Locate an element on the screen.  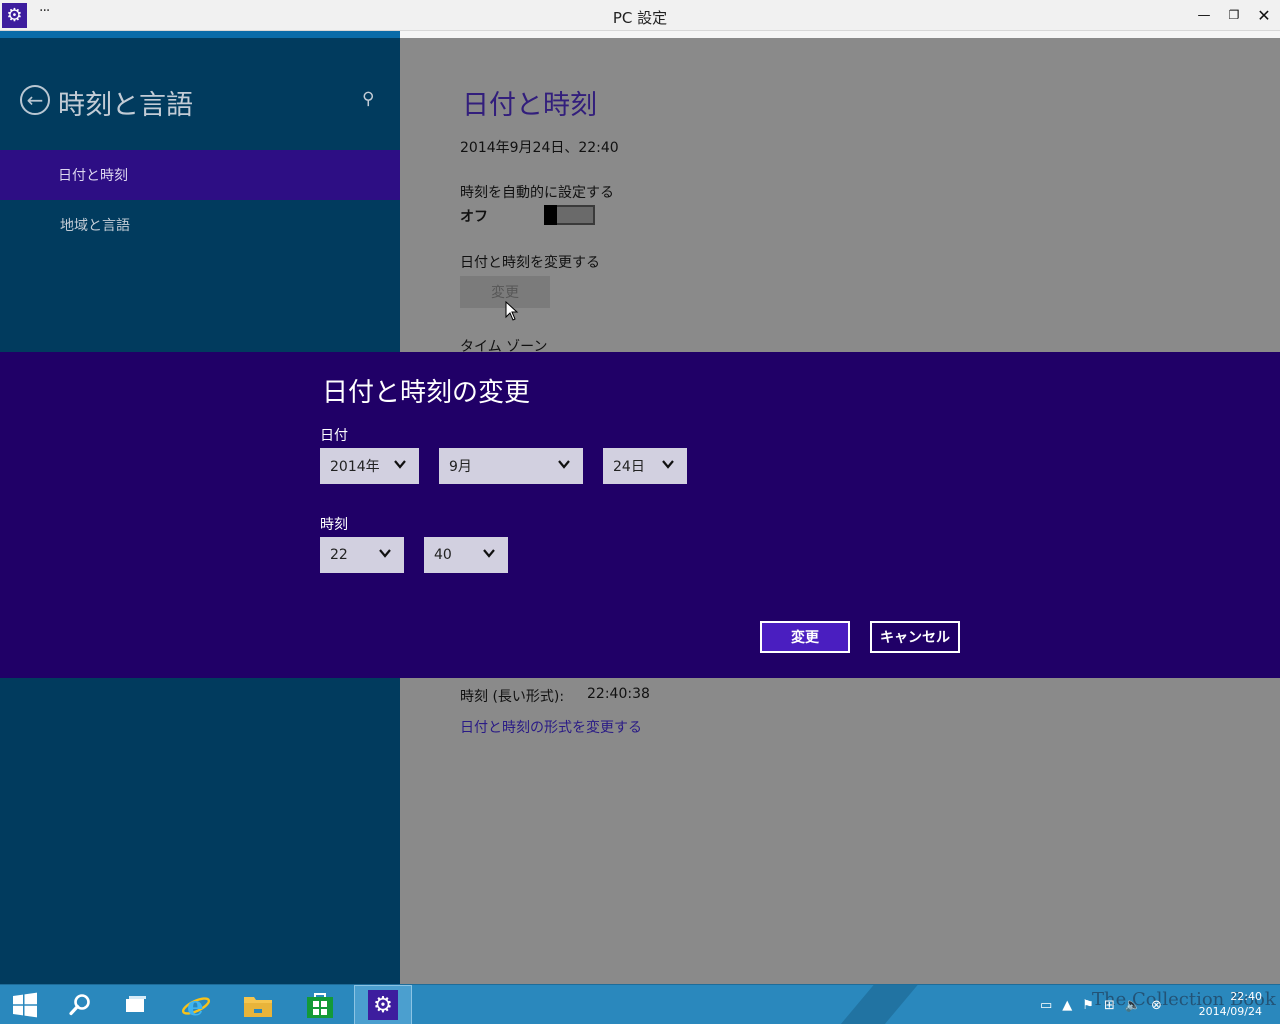
taskbar-clock: 22:40 2014/09/24 is located at coordinates (1230, 1004).